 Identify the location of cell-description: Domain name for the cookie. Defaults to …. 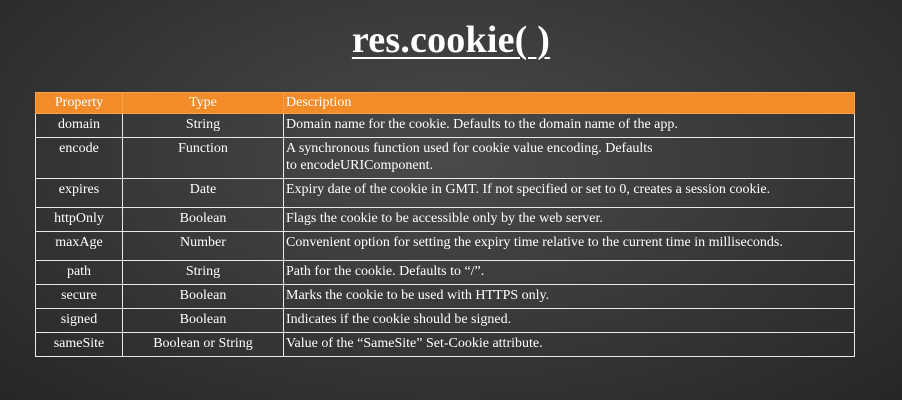
(569, 125).